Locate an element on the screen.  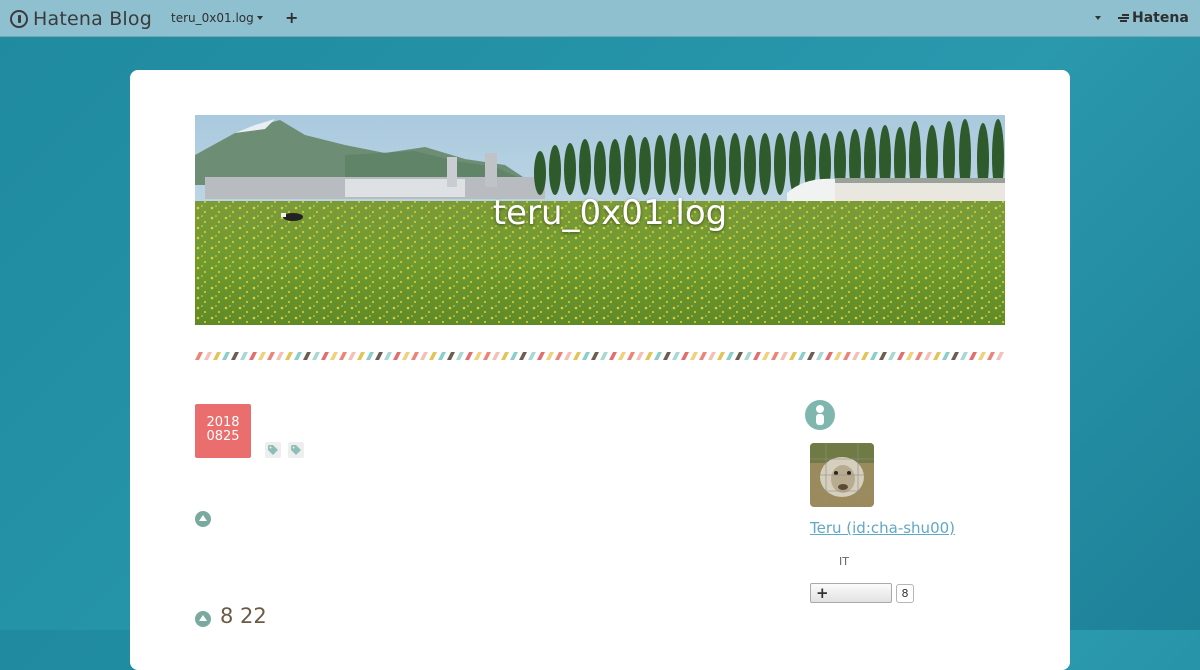
decorative-stripe-divider is located at coordinates (600, 352).